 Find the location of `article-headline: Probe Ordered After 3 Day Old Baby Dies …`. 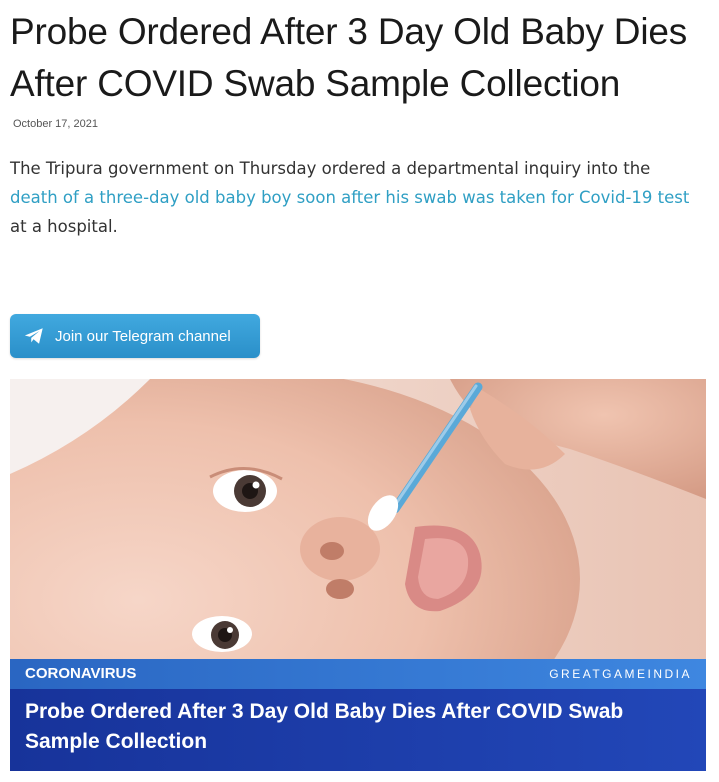

article-headline: Probe Ordered After 3 Day Old Baby Dies … is located at coordinates (349, 57).